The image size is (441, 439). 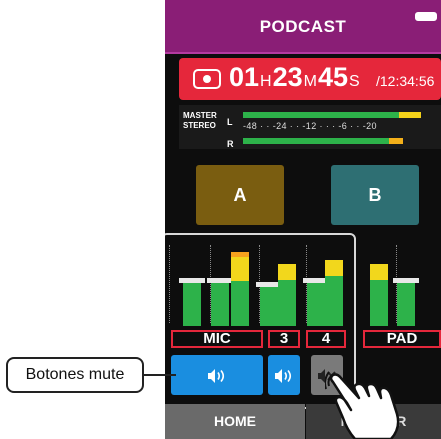 I want to click on meter-left, so click(x=332, y=115).